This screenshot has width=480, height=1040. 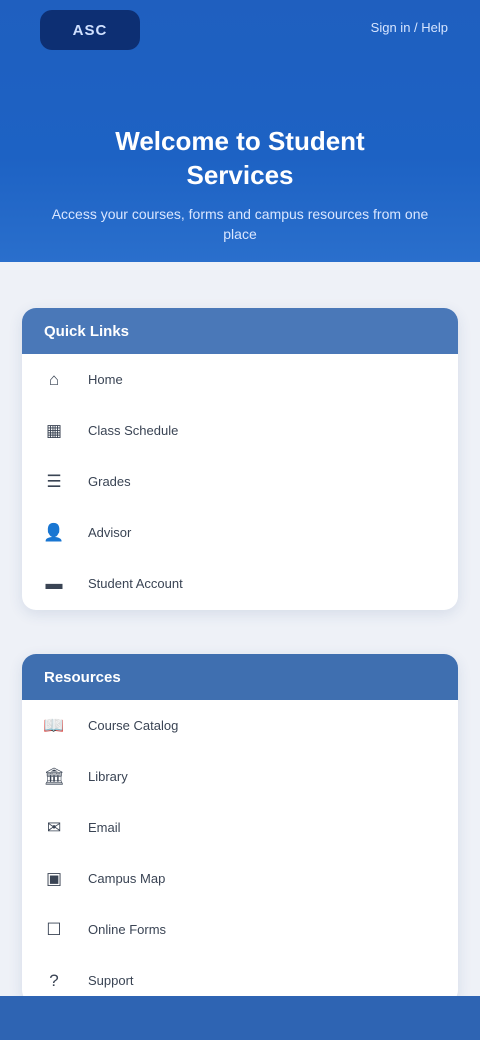 I want to click on list-item-label: Online Forms, so click(x=127, y=929).